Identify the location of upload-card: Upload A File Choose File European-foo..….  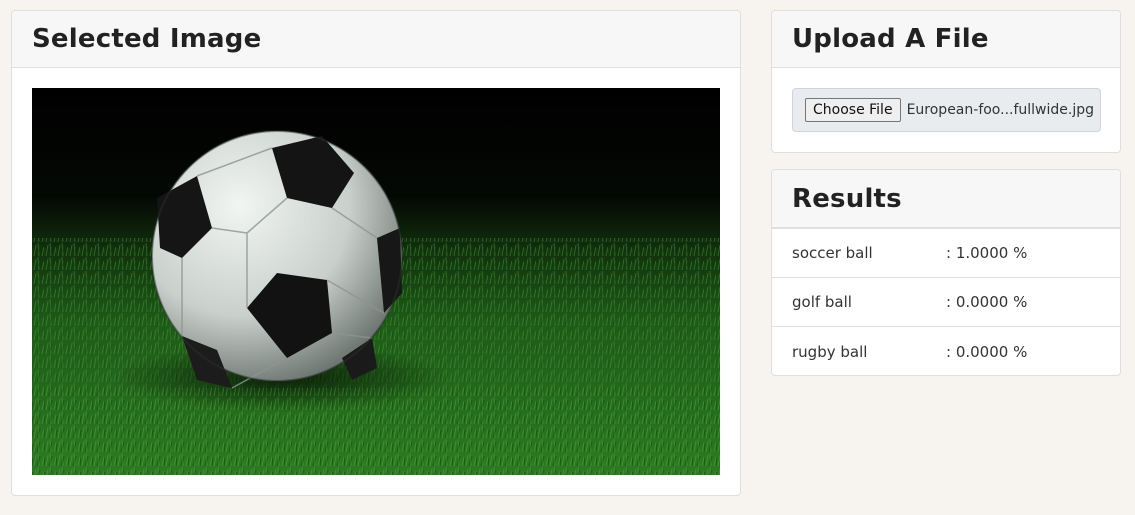
(946, 81).